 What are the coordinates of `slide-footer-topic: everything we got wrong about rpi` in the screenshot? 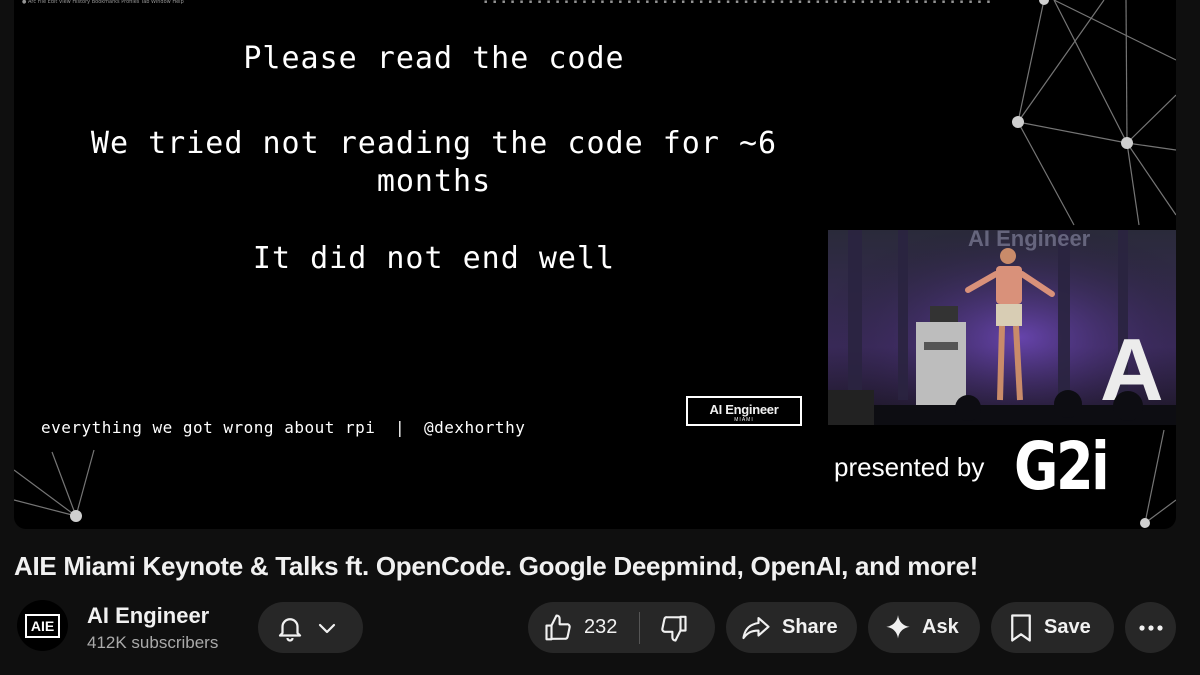 It's located at (208, 427).